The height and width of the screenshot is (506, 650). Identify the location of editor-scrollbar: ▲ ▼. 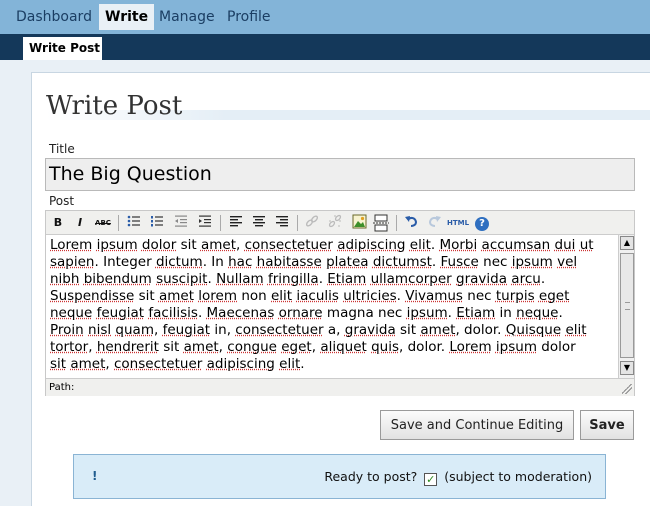
(626, 306).